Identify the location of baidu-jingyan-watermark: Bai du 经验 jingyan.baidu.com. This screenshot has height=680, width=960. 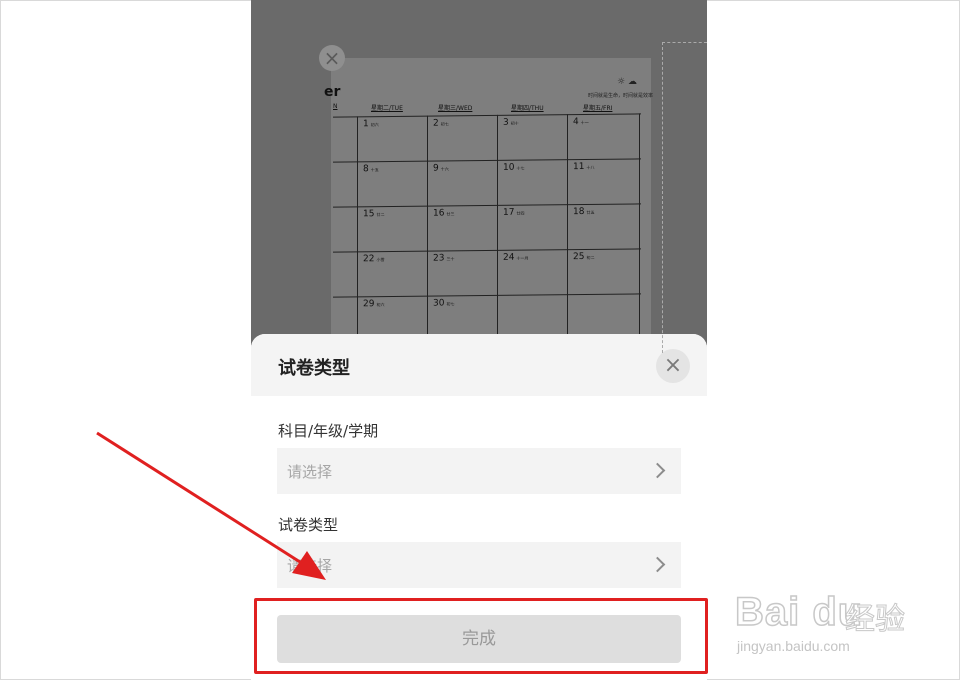
(844, 625).